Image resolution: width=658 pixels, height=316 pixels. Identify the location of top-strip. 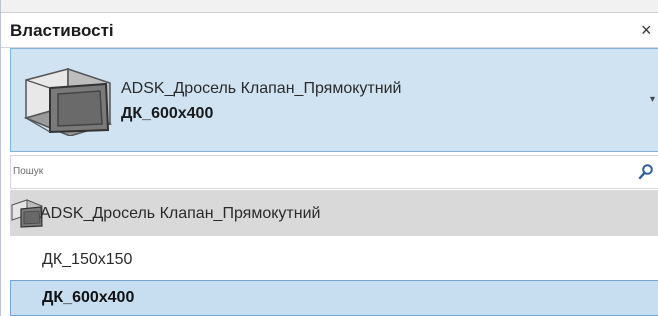
(329, 6).